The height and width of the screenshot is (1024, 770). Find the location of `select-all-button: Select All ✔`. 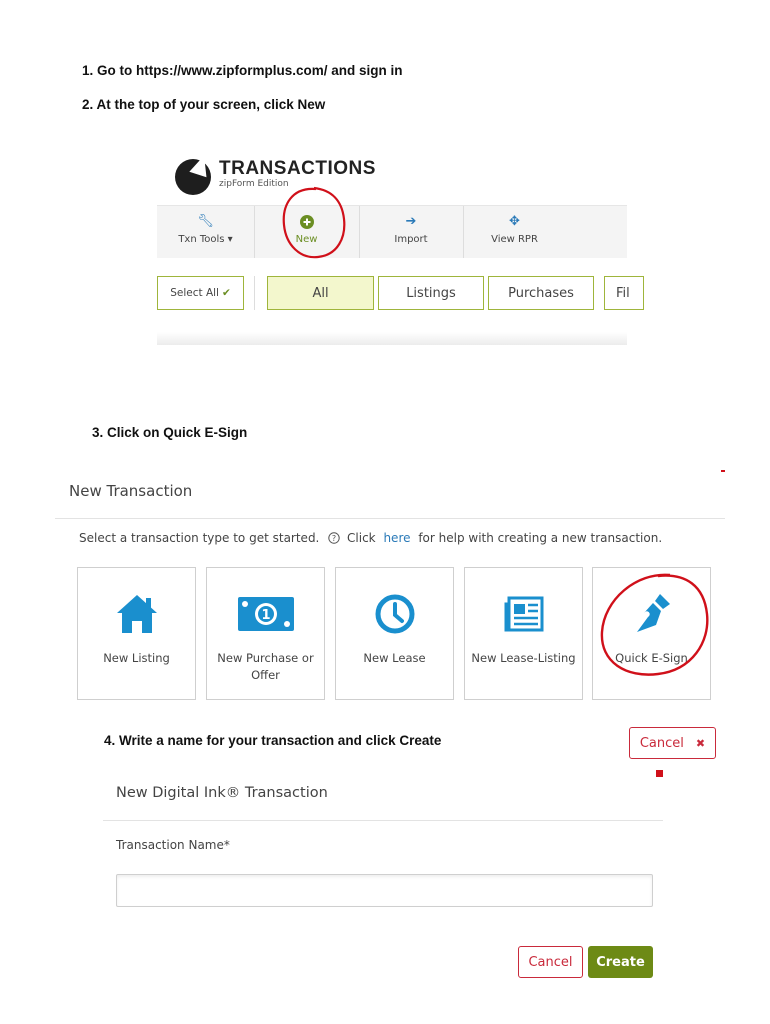

select-all-button: Select All ✔ is located at coordinates (200, 293).